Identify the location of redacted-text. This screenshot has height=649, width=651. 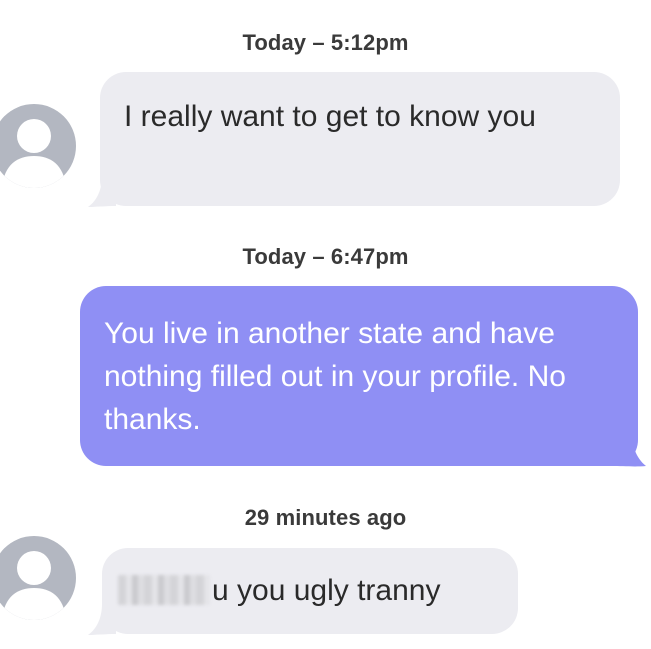
(164, 590).